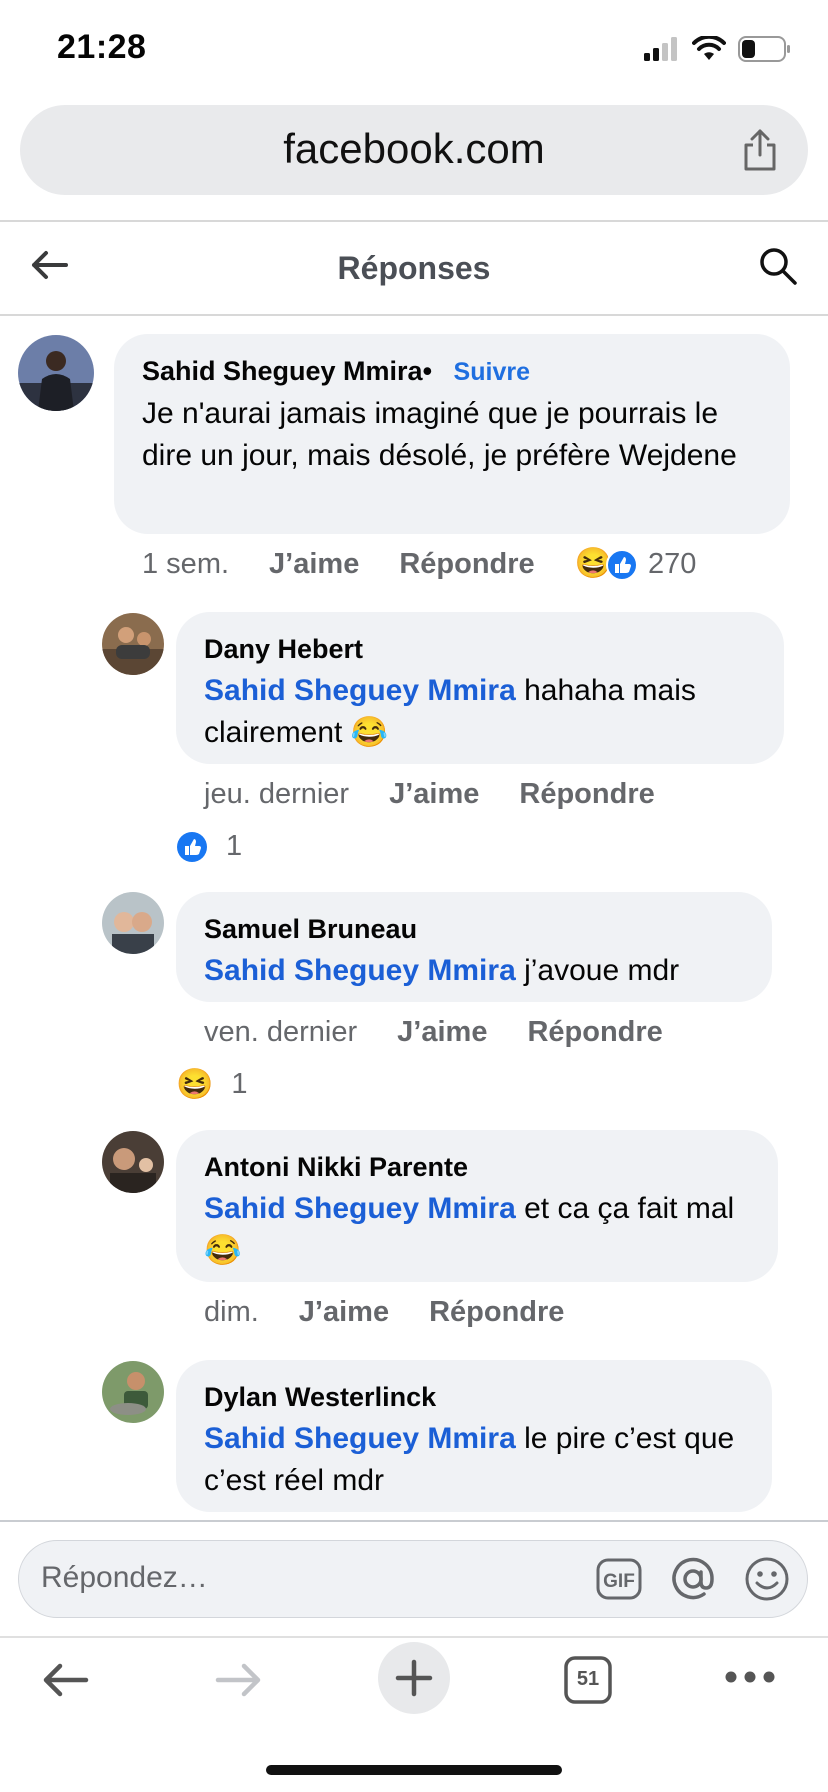 The width and height of the screenshot is (828, 1792). I want to click on status-icons, so click(718, 49).